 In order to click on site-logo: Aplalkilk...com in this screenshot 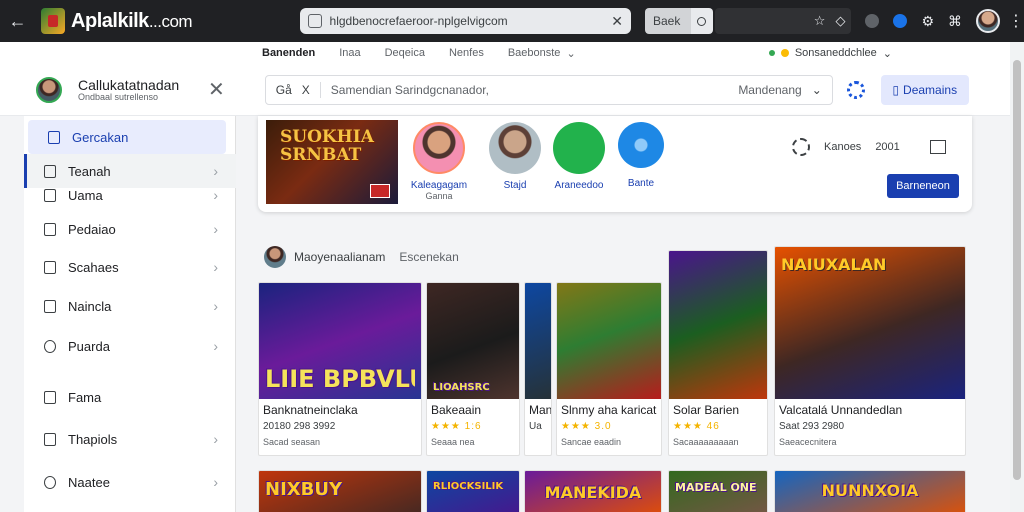, I will do `click(143, 21)`.